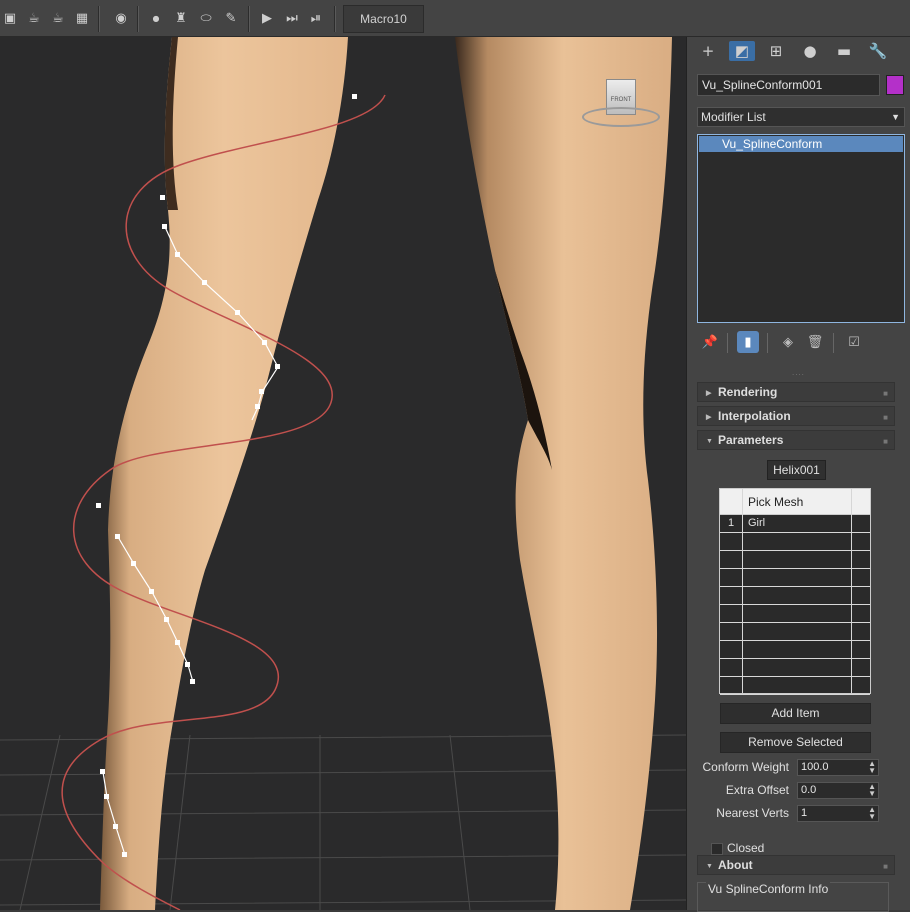  I want to click on extra-offset-spinner: 0.0 ▲ ▼, so click(838, 790).